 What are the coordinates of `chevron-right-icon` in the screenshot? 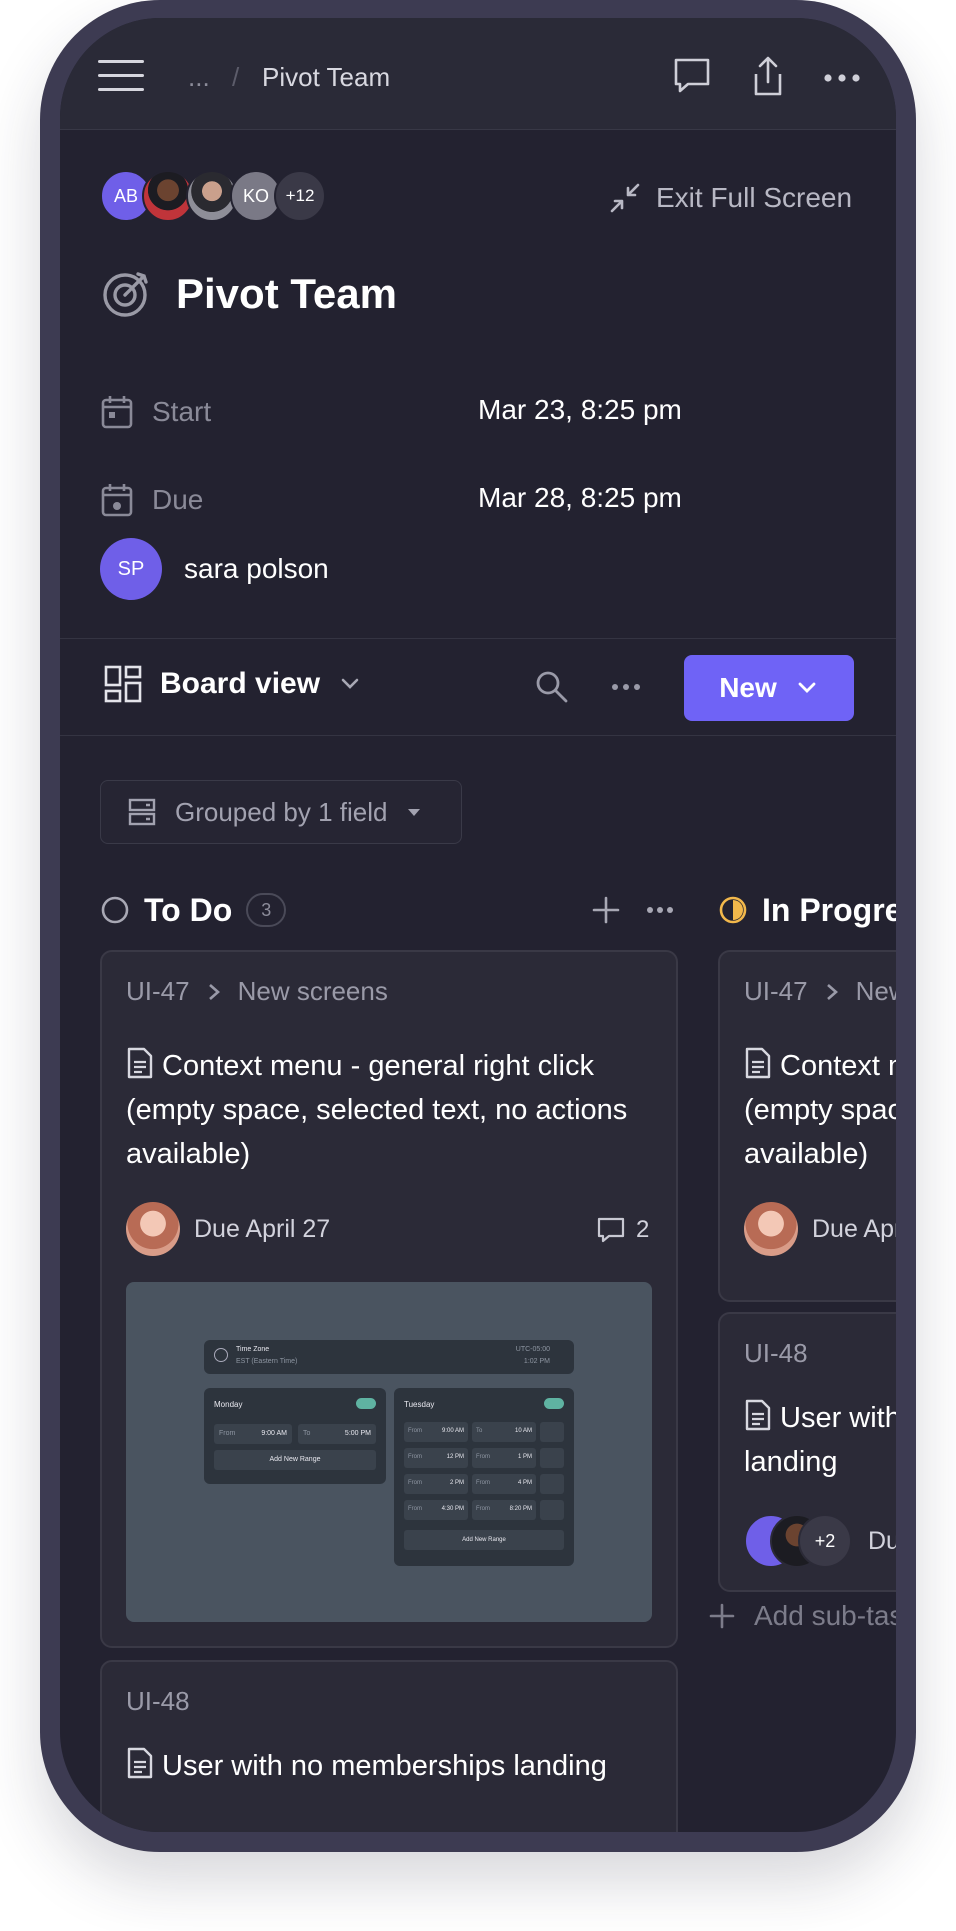 It's located at (214, 991).